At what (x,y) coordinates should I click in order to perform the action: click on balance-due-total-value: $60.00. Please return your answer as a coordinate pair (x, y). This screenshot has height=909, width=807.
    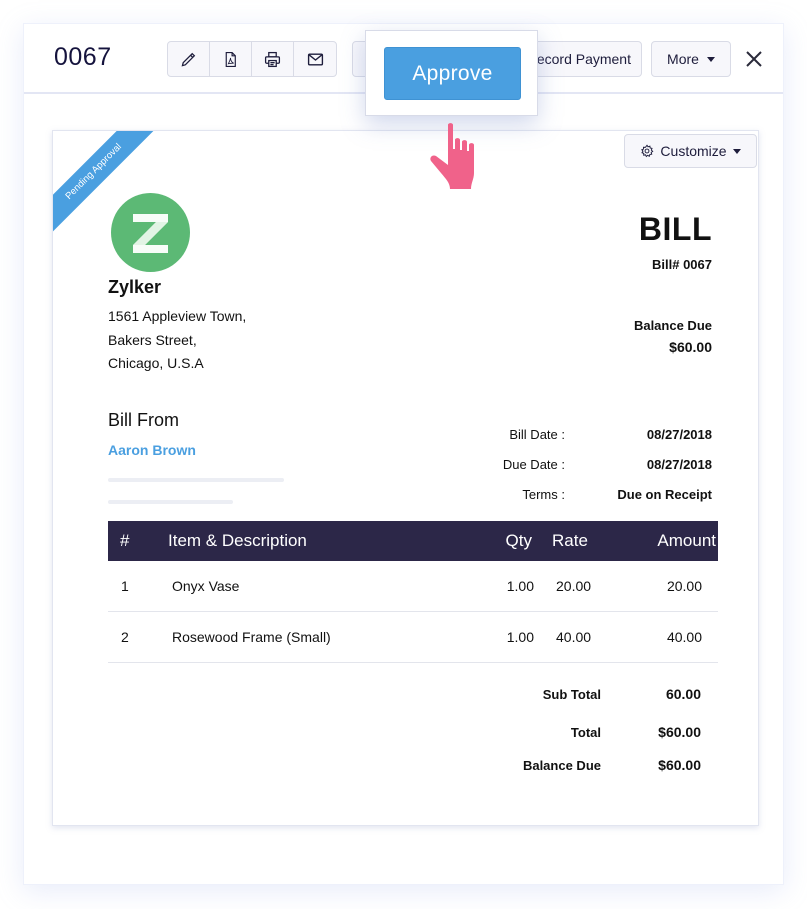
    Looking at the image, I should click on (679, 765).